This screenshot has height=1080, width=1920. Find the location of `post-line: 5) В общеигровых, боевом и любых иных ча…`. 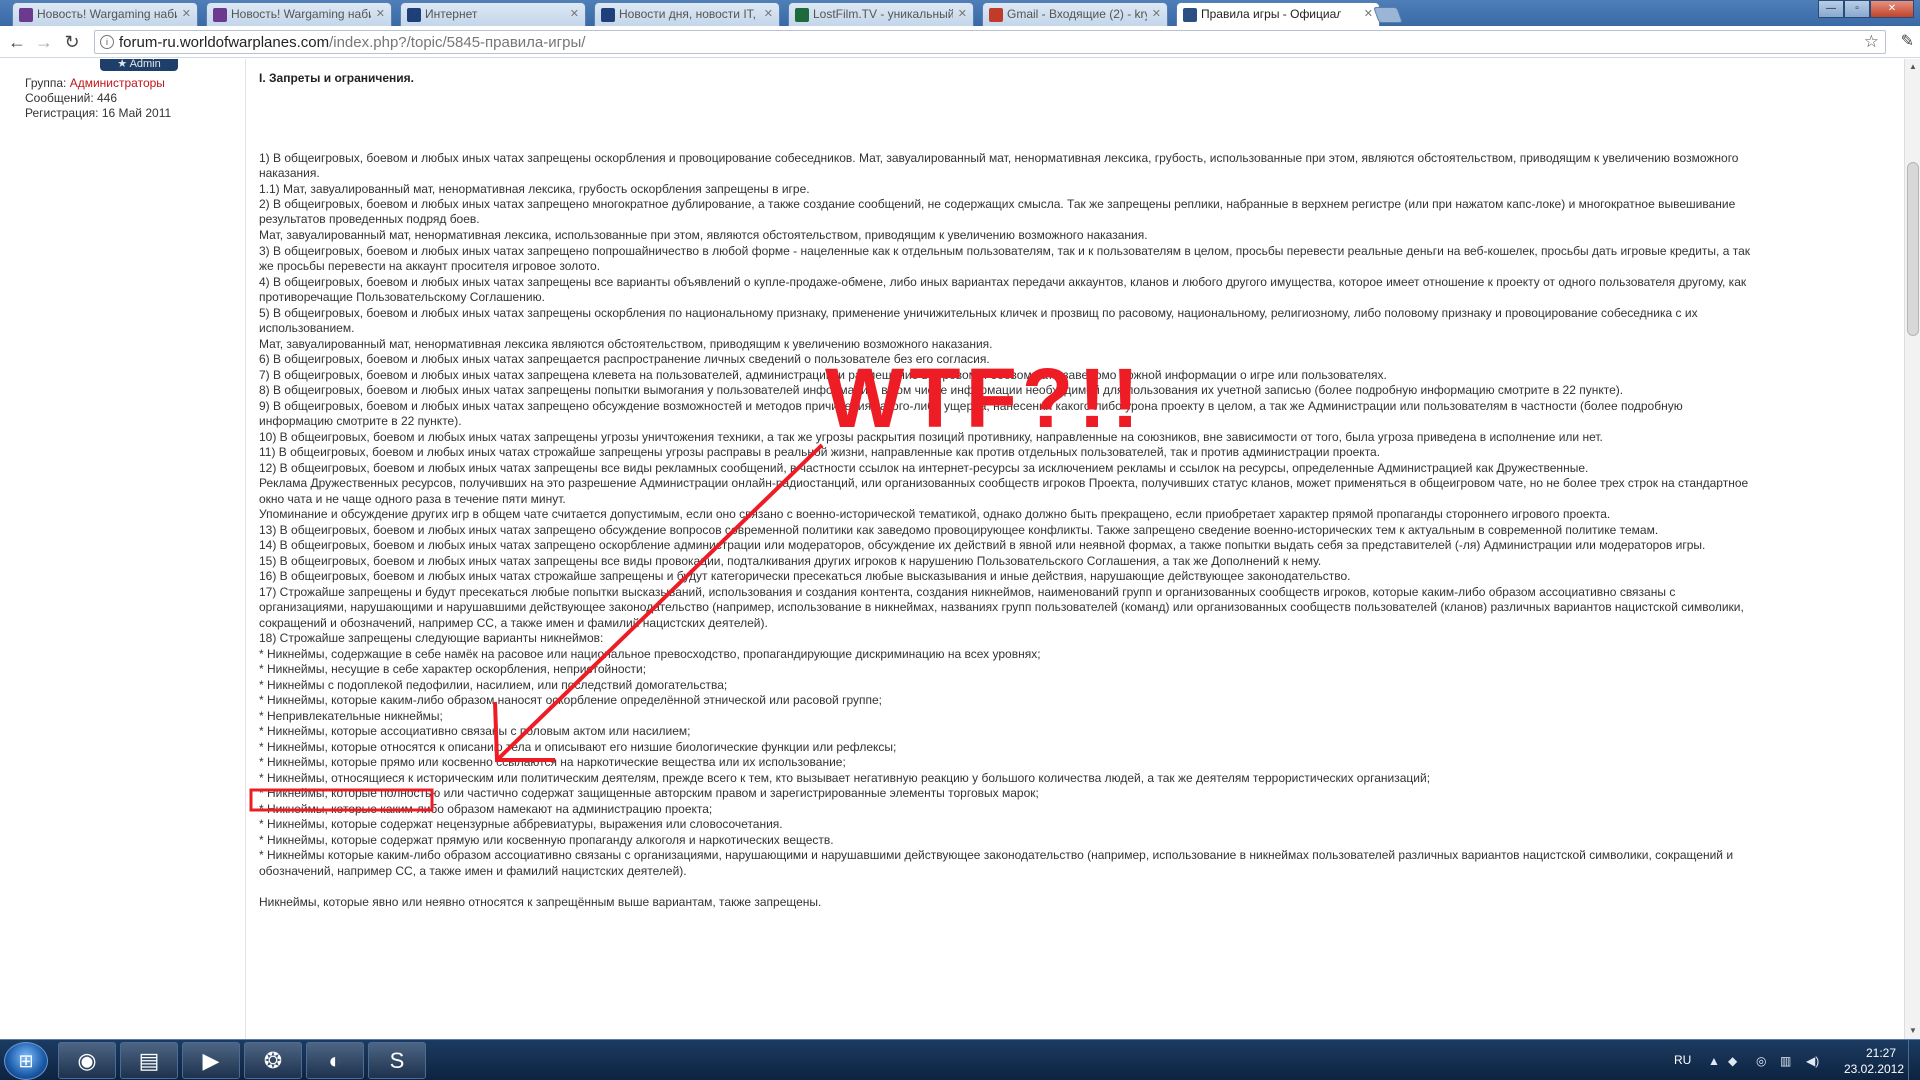

post-line: 5) В общеигровых, боевом и любых иных ча… is located at coordinates (978, 313).